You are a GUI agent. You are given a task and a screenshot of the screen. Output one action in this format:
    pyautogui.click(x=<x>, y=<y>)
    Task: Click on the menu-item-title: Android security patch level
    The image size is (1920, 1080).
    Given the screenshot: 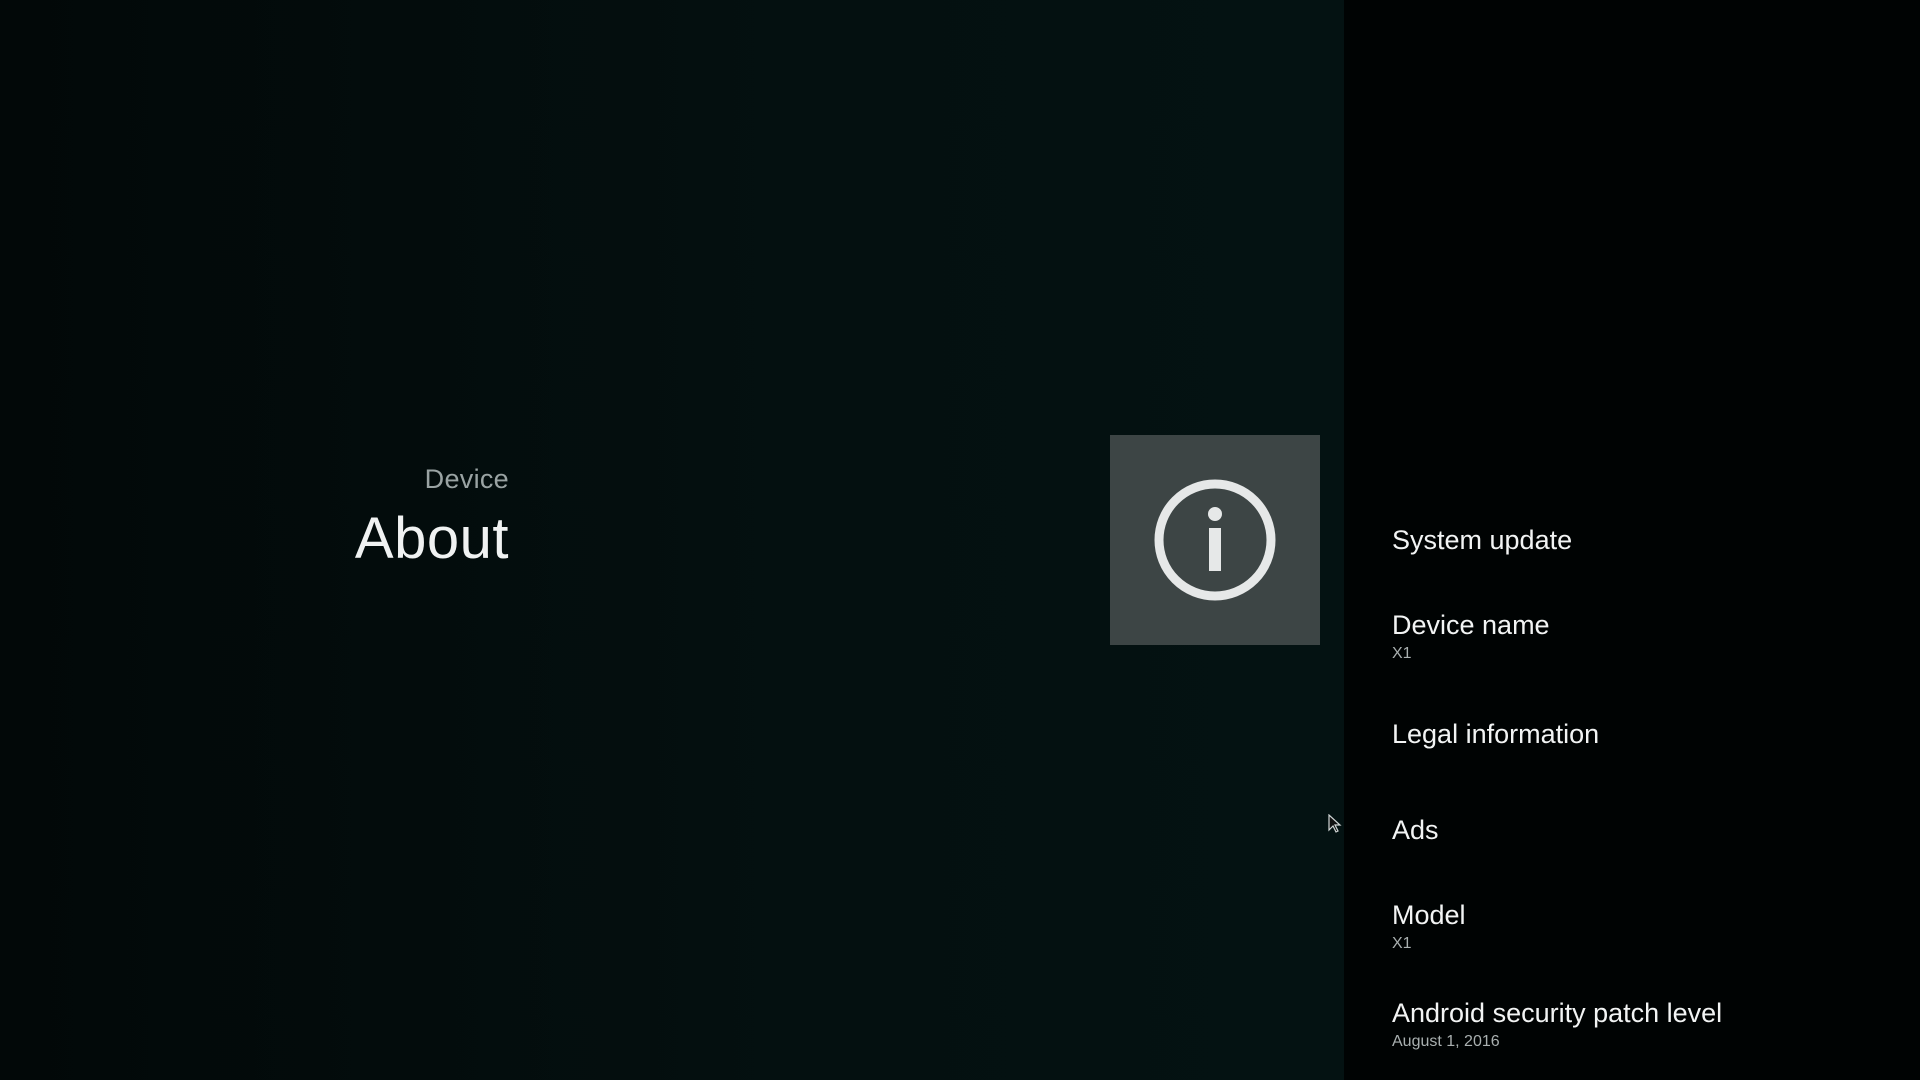 What is the action you would take?
    pyautogui.click(x=1557, y=1013)
    